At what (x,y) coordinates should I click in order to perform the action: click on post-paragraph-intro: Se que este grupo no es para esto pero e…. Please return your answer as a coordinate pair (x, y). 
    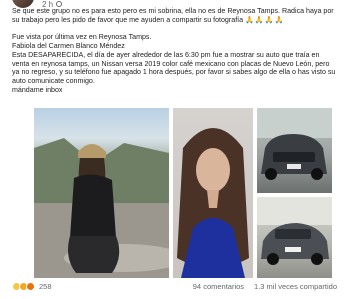
    Looking at the image, I should click on (173, 15).